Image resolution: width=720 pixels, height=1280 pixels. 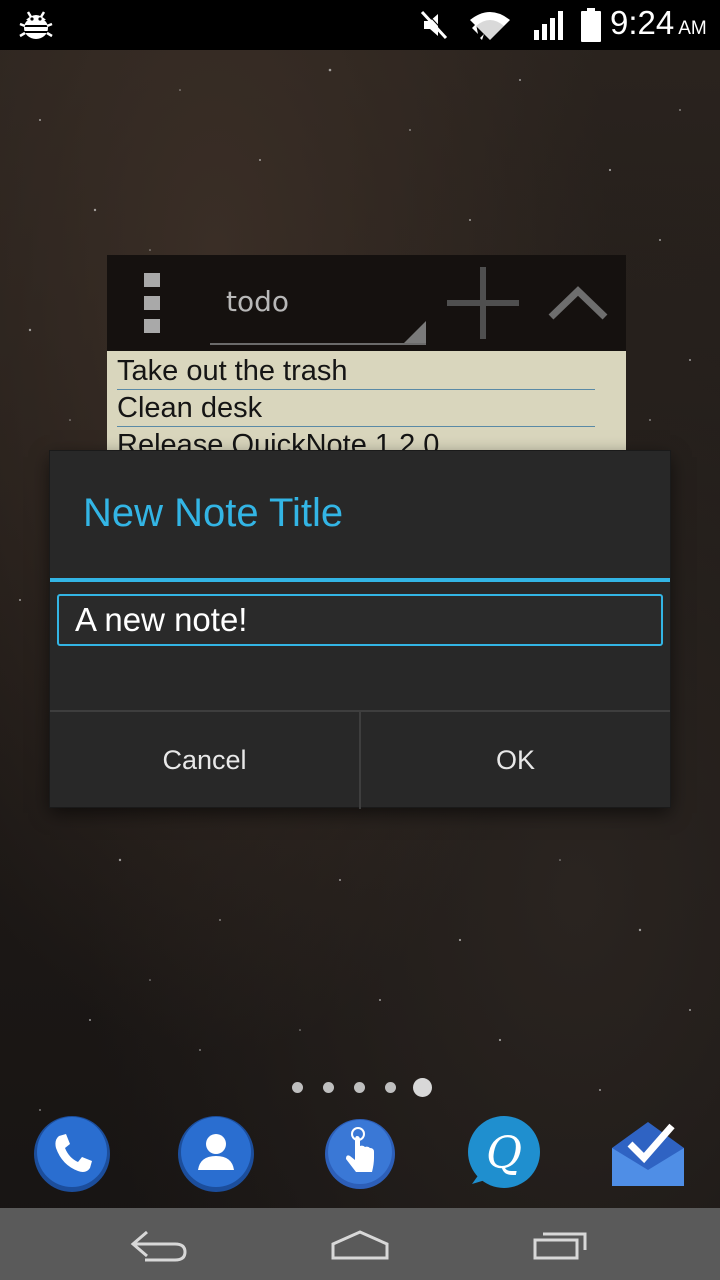 I want to click on home-icon, so click(x=360, y=1244).